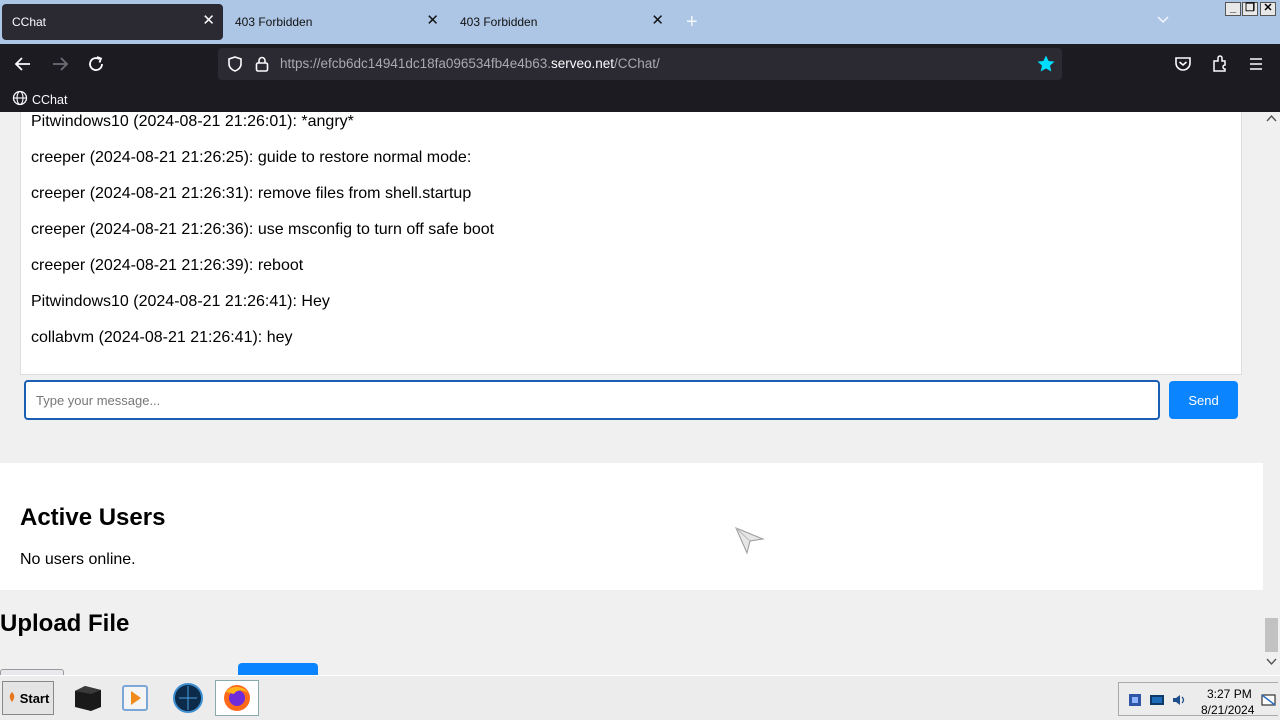 The image size is (1280, 720). What do you see at coordinates (78, 559) in the screenshot?
I see `users-status-text: No users online.` at bounding box center [78, 559].